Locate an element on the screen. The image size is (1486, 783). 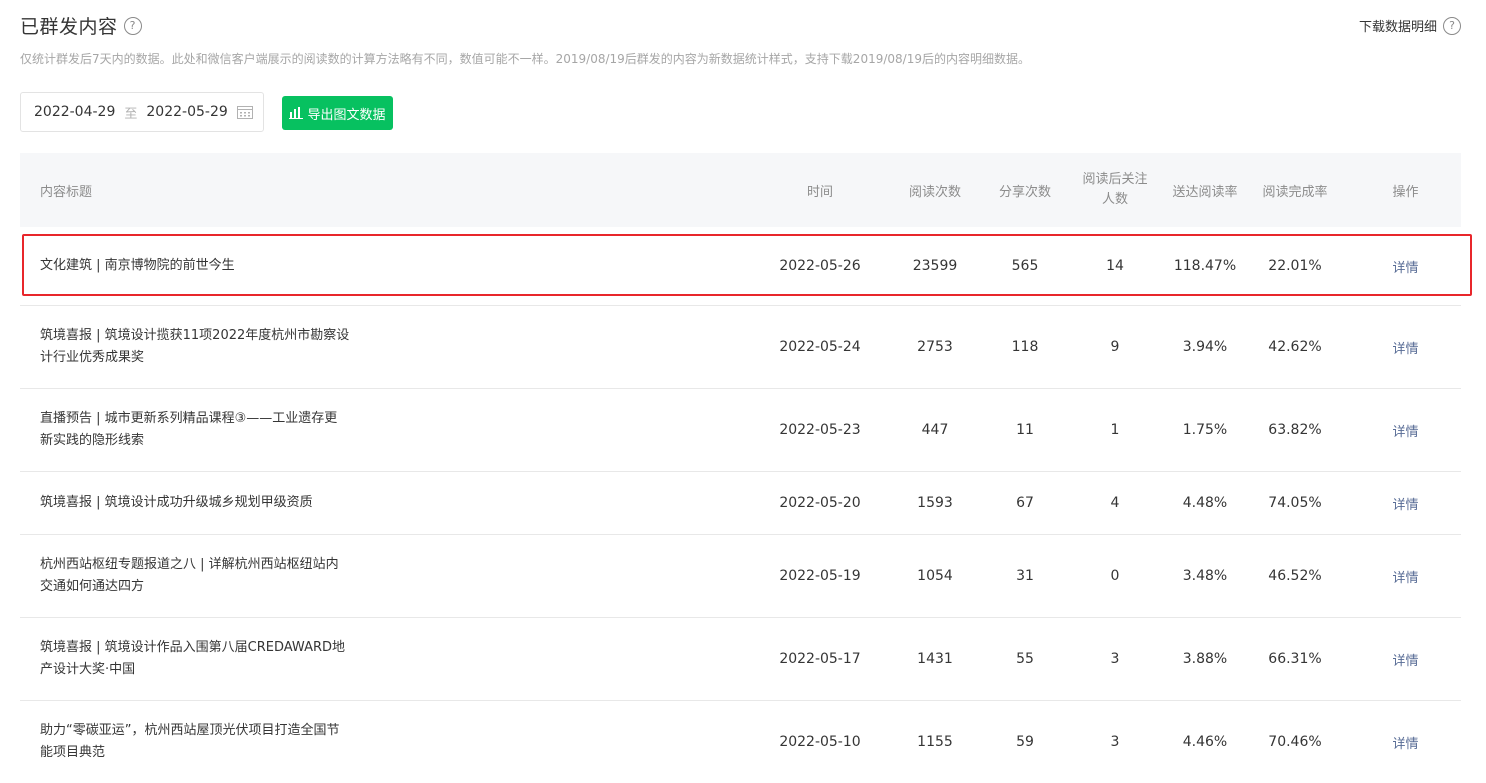
row-reads: 1593 is located at coordinates (935, 503).